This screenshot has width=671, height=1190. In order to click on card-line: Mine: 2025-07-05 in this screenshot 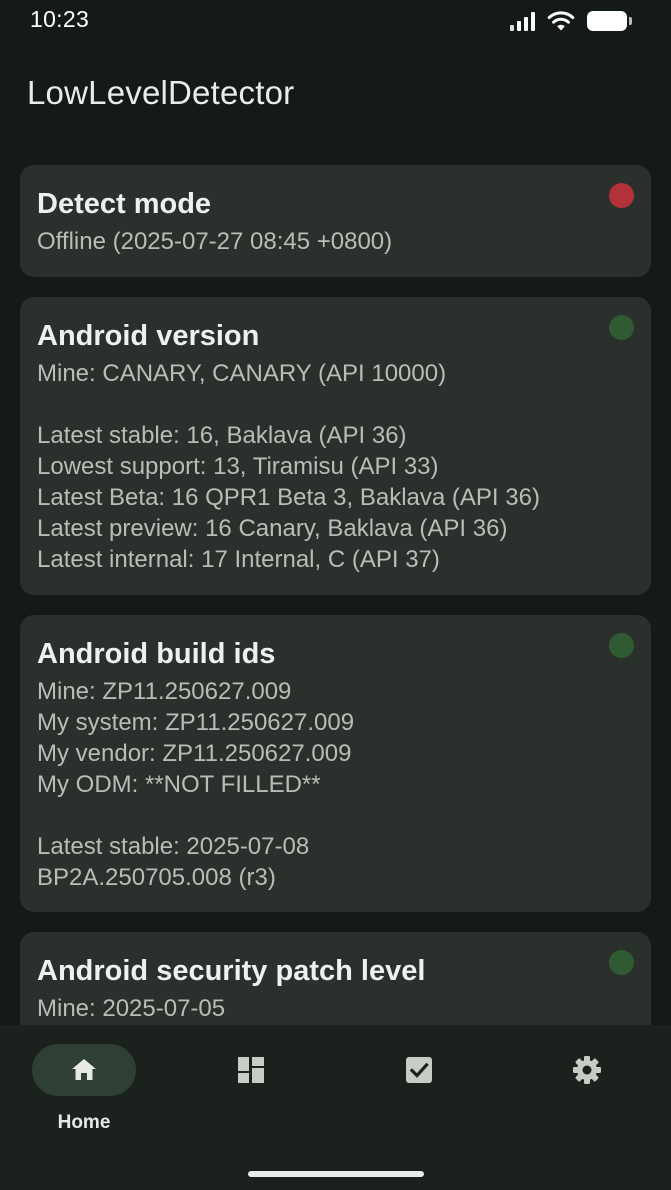, I will do `click(131, 1008)`.